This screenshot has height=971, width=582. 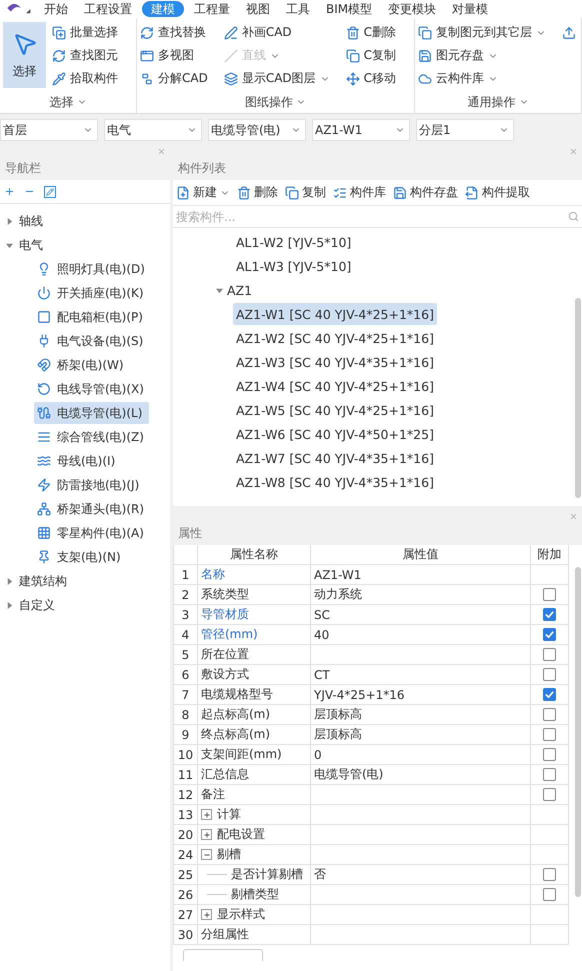 What do you see at coordinates (91, 269) in the screenshot?
I see `tree-item: 照明灯具(电)(D)` at bounding box center [91, 269].